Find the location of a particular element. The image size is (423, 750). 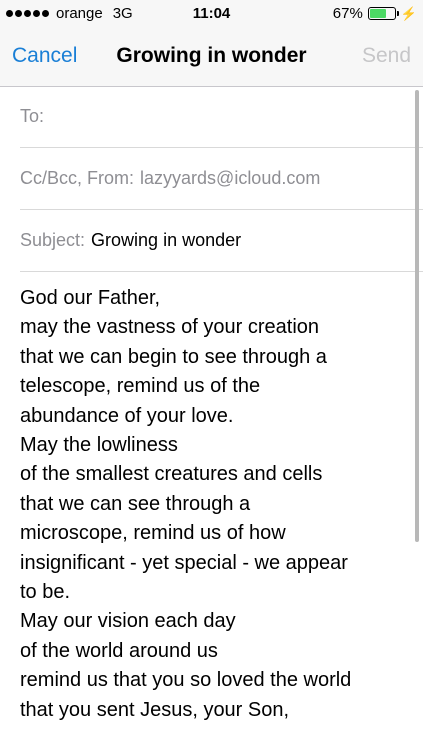

message-body-line: God our Father, is located at coordinates (90, 298).